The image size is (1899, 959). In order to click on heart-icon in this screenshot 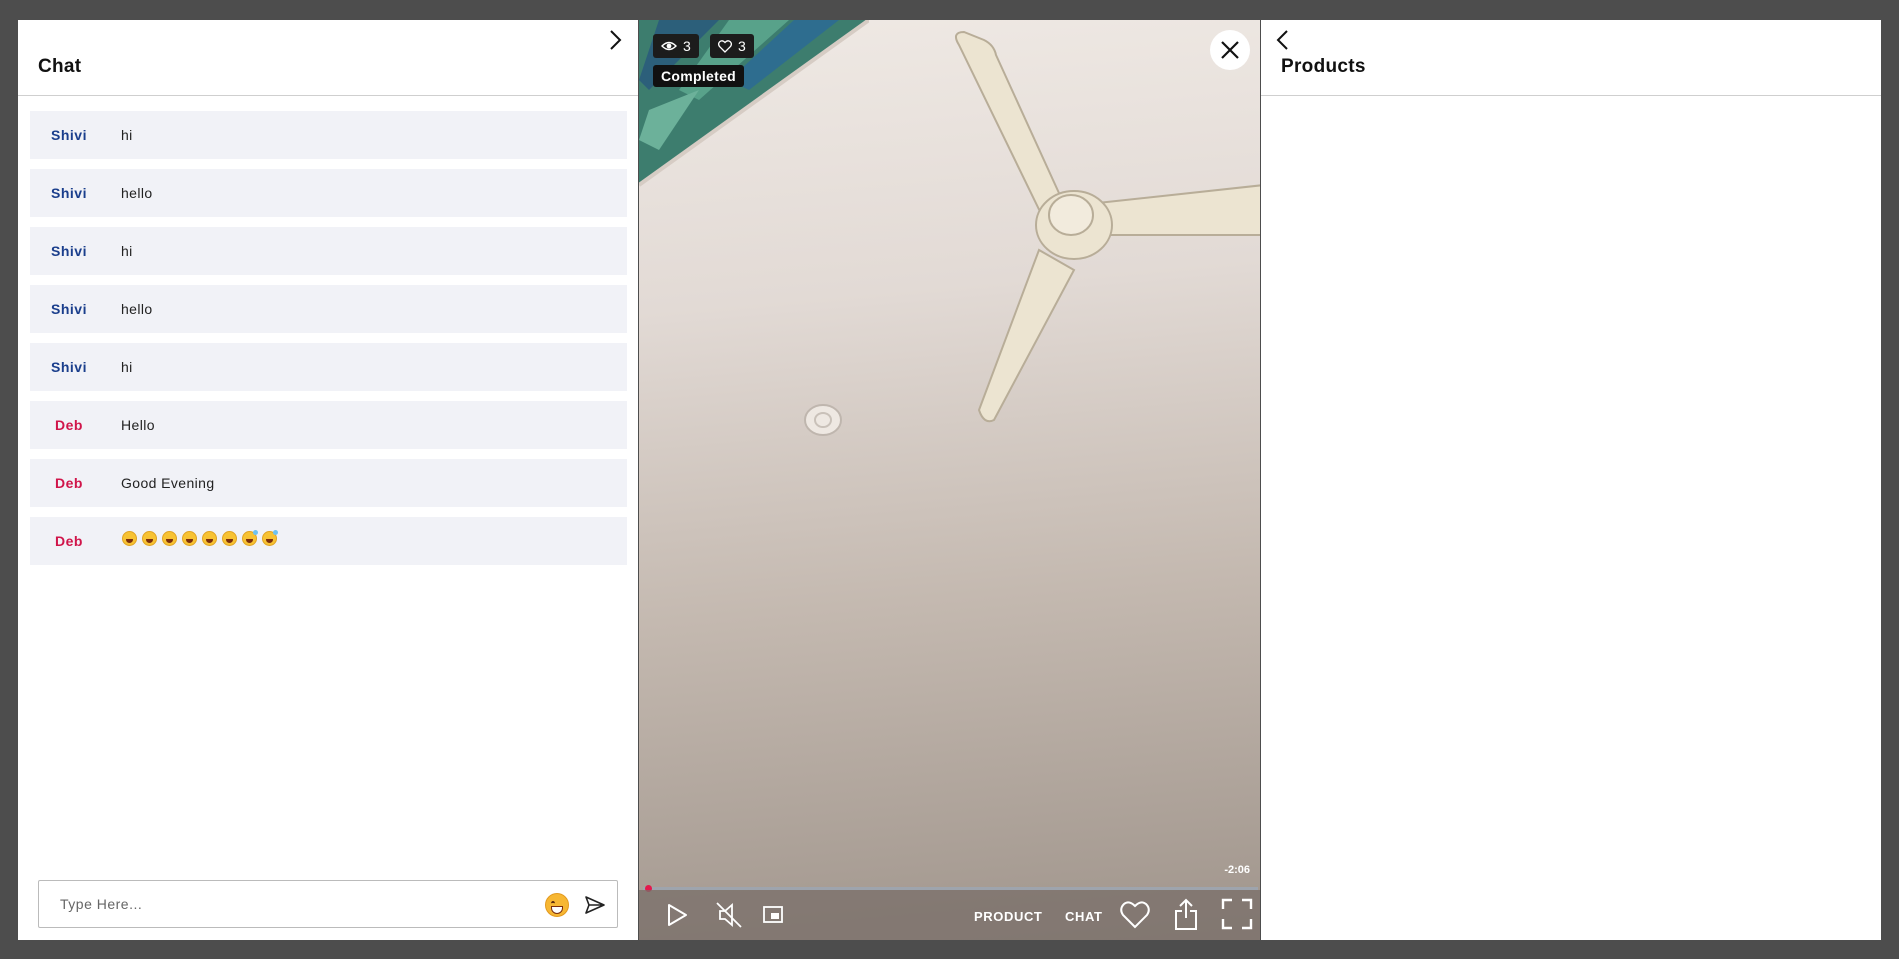, I will do `click(725, 46)`.